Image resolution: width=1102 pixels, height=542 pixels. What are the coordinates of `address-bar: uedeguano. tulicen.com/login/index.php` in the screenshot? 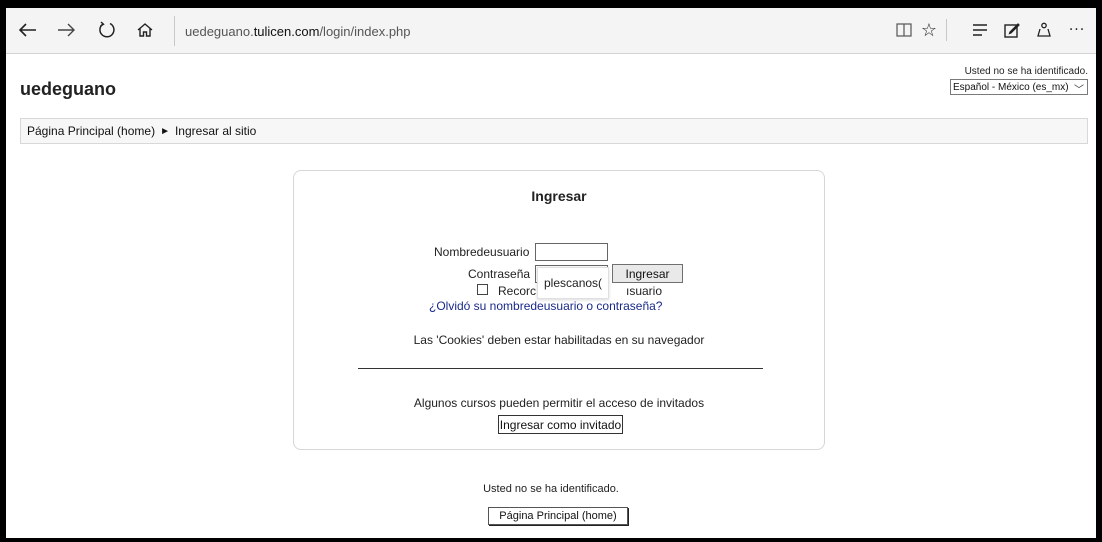 It's located at (529, 31).